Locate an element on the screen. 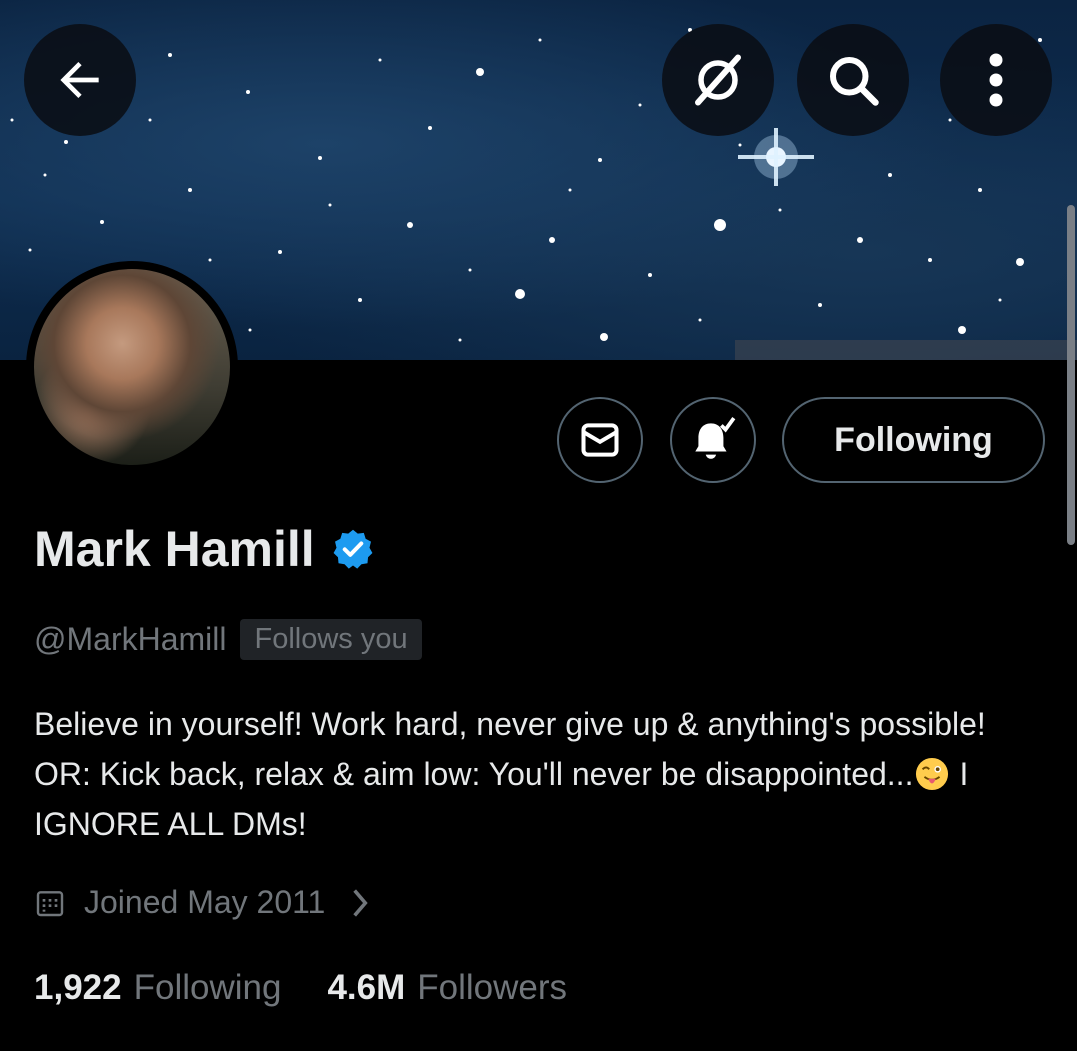 This screenshot has height=1051, width=1077. followers-stat: 4.6M Followers is located at coordinates (447, 988).